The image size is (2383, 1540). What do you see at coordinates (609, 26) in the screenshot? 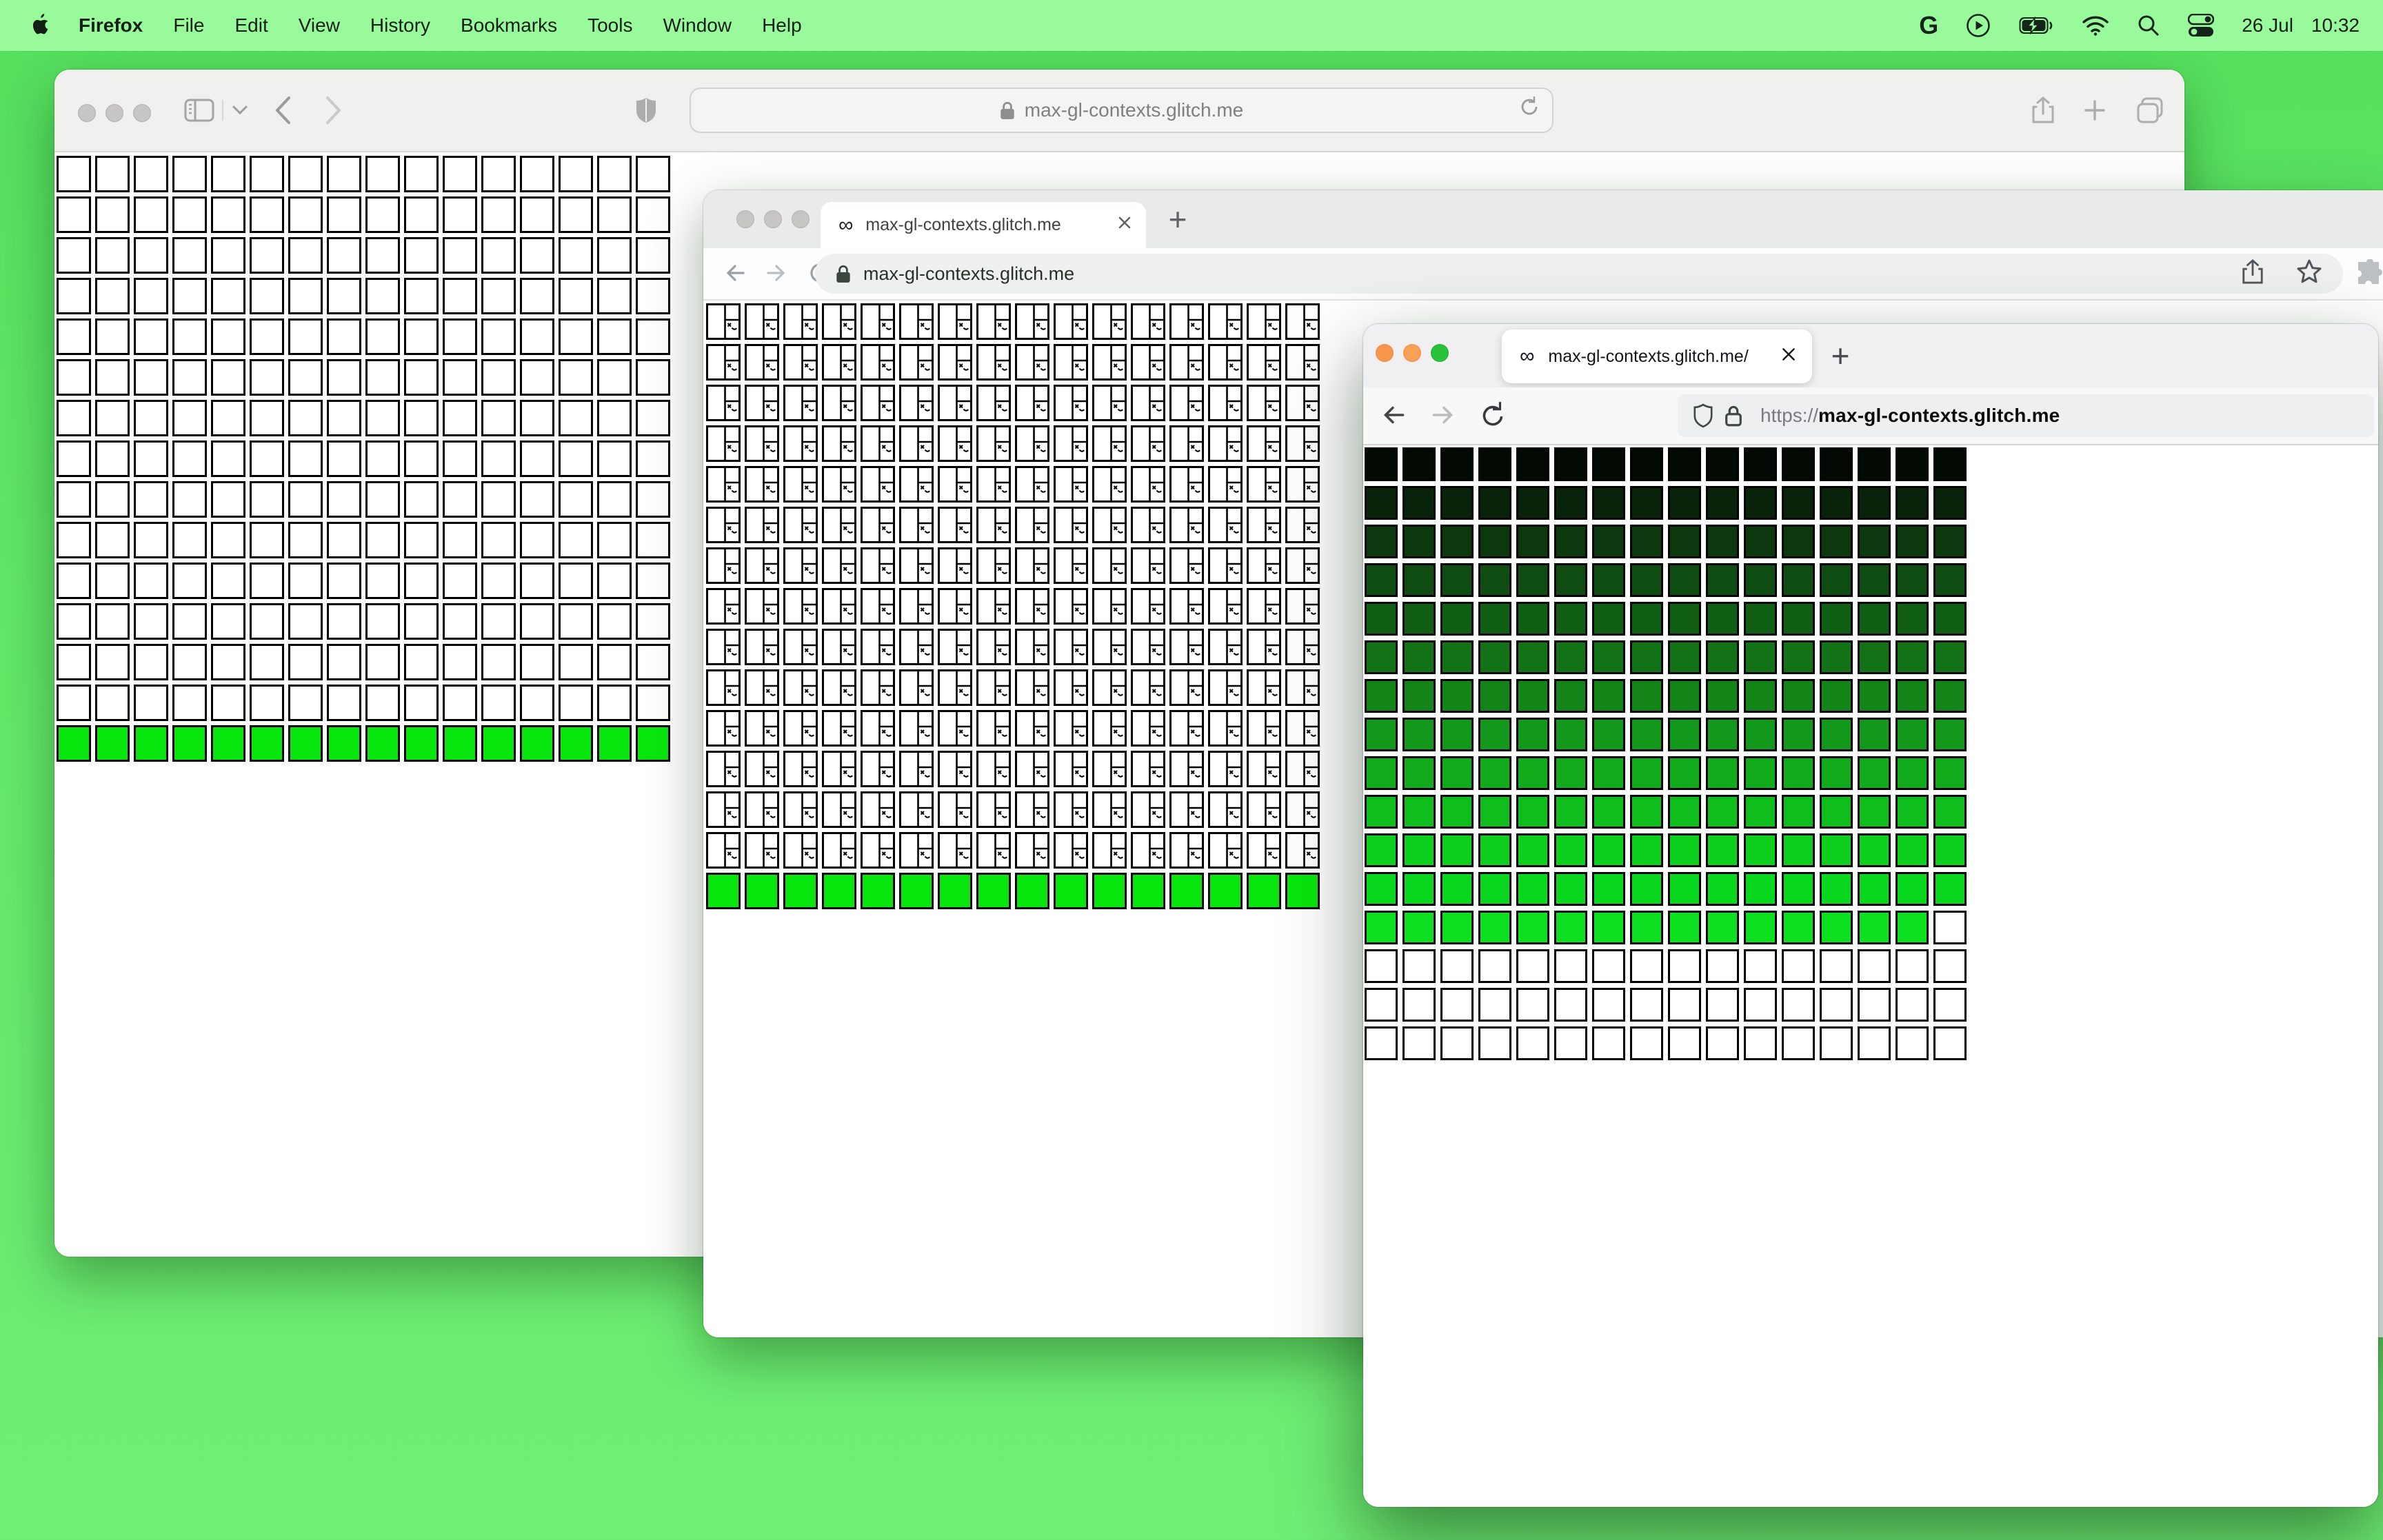
I see `menu-tools: Tools` at bounding box center [609, 26].